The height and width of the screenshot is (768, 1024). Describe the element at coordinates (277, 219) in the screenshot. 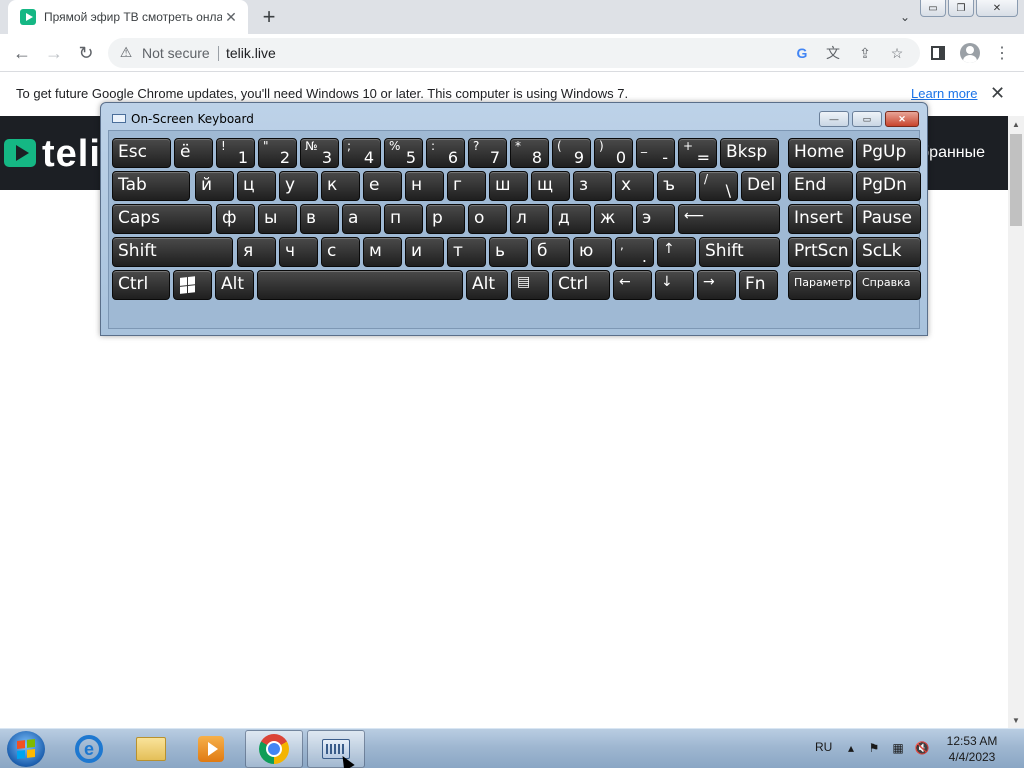

I see `key-ы: ы` at that location.